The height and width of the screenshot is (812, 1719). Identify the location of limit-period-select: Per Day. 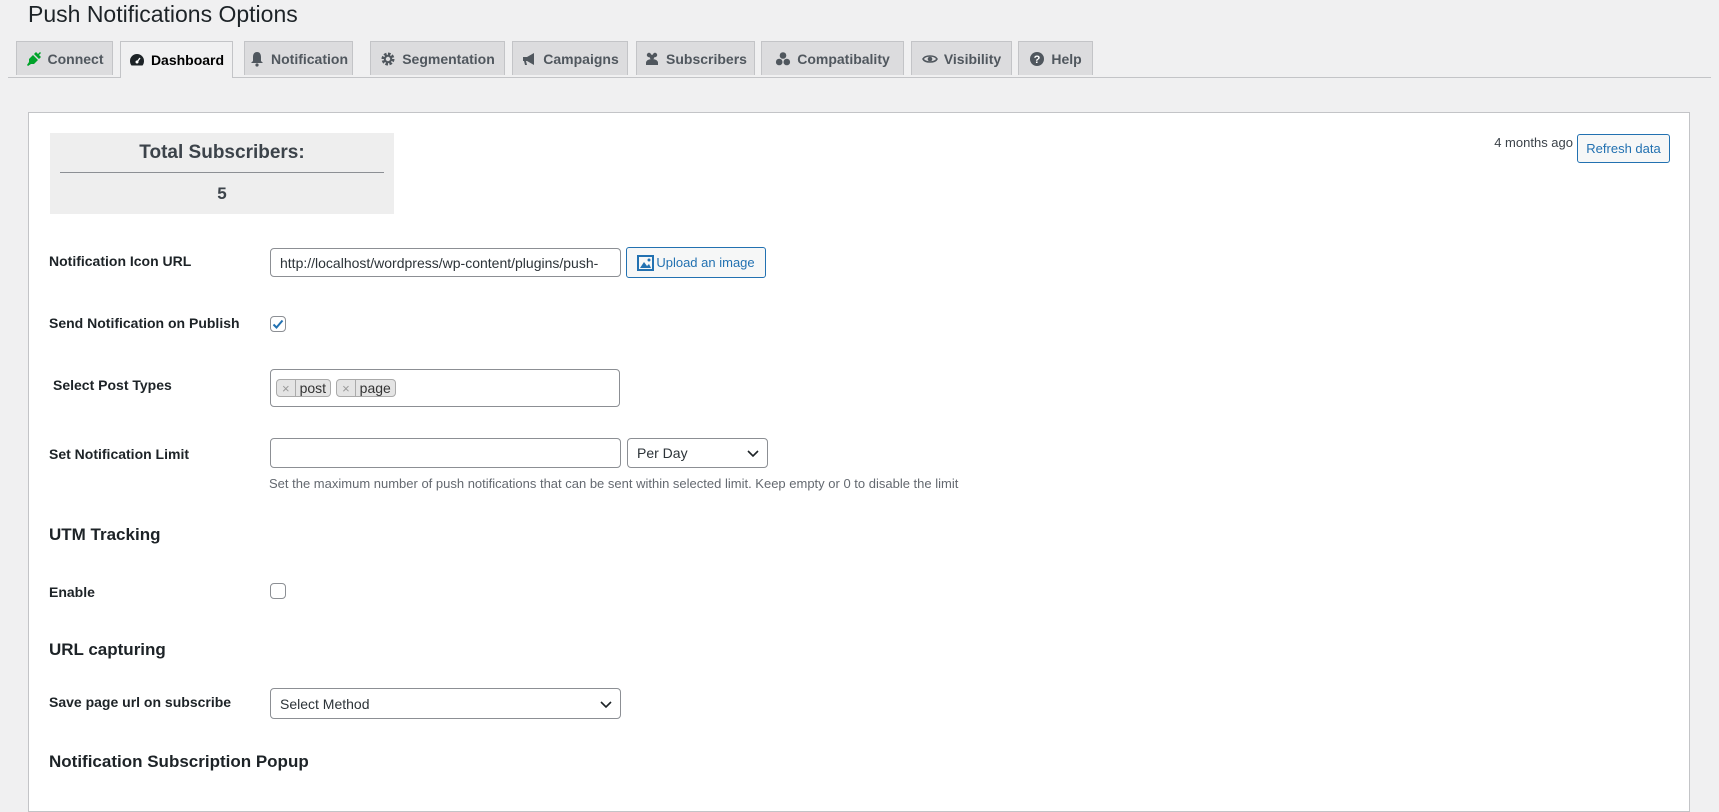
(697, 453).